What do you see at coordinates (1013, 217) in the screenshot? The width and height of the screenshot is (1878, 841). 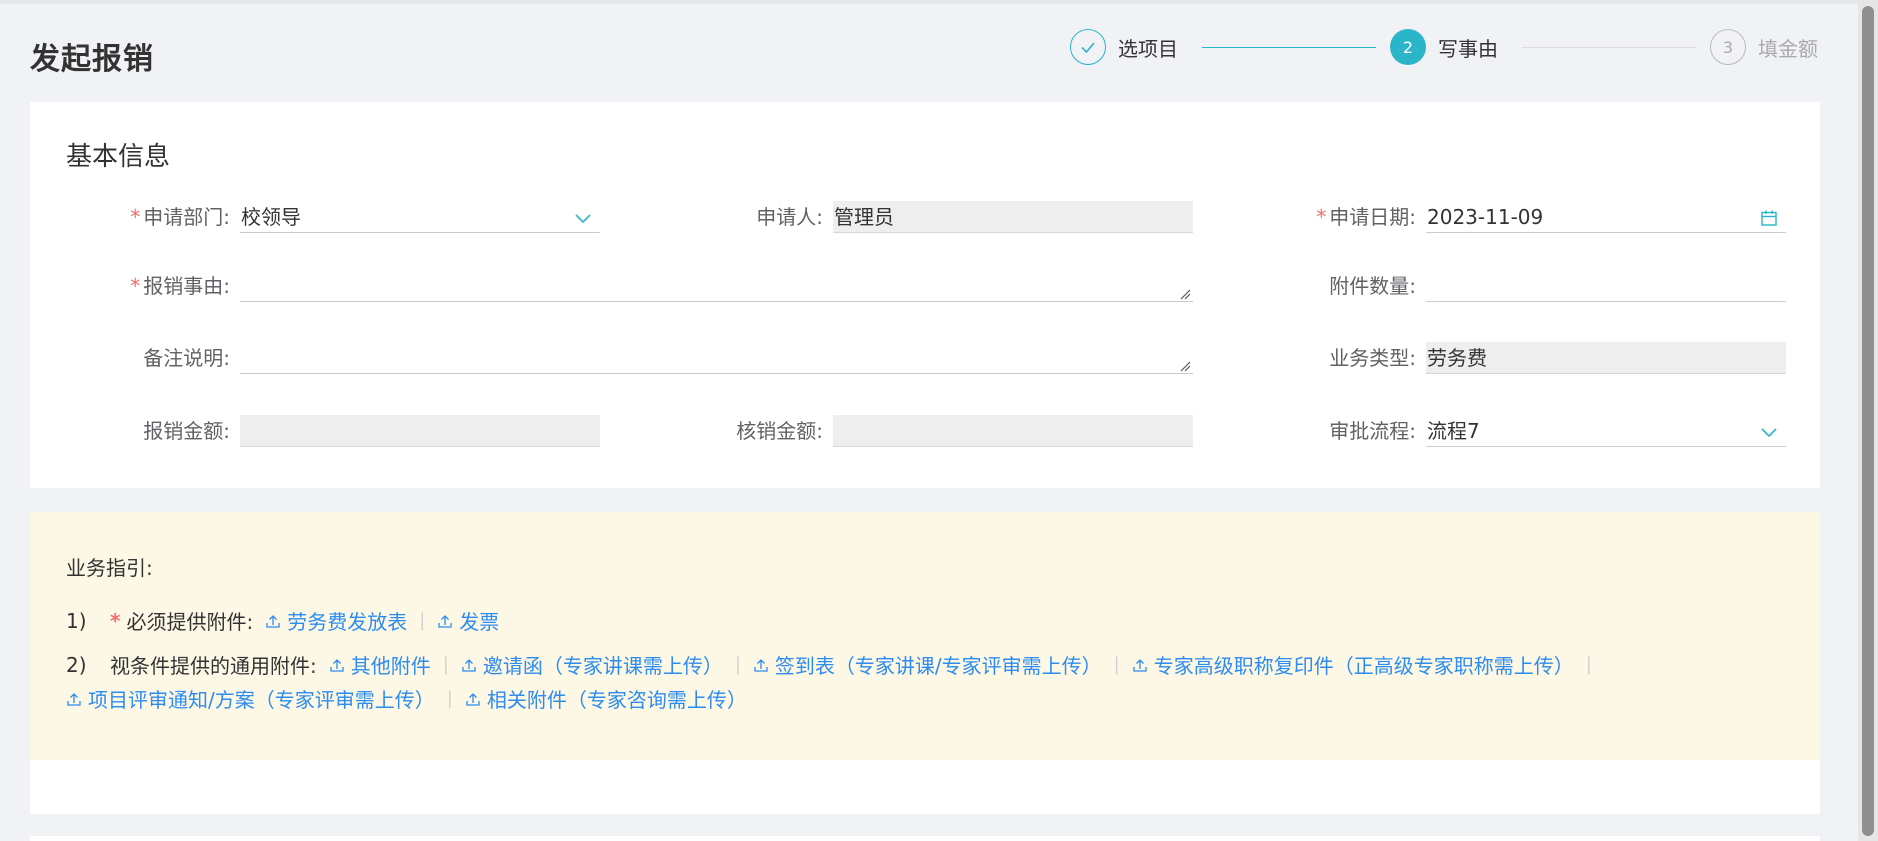 I see `applicant-input: 管理员` at bounding box center [1013, 217].